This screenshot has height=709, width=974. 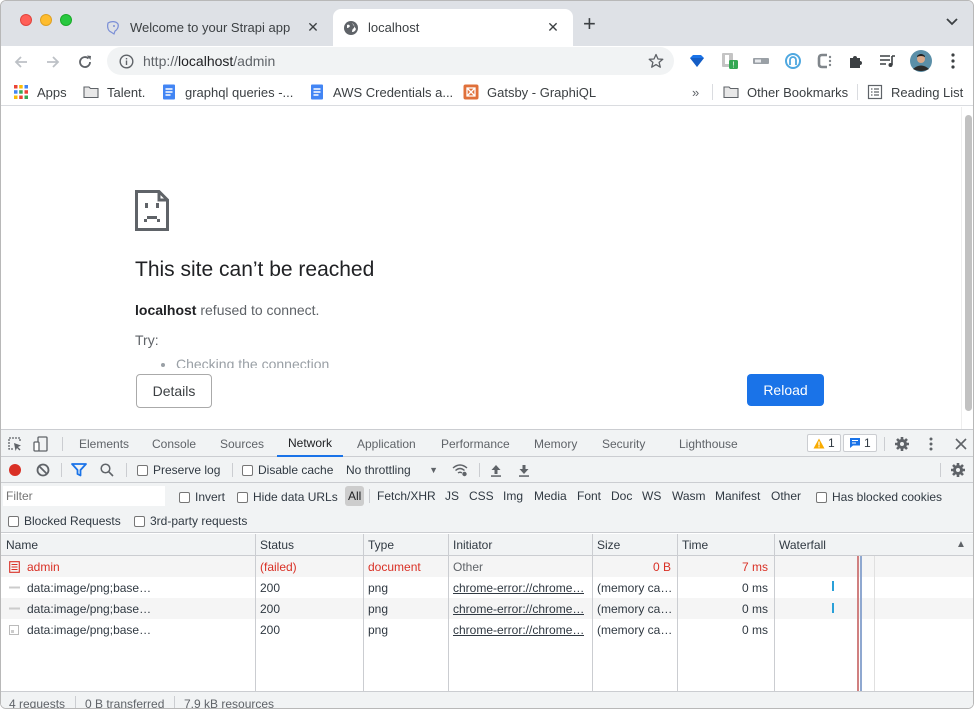 I want to click on tab-search-chevron-icon, so click(x=952, y=22).